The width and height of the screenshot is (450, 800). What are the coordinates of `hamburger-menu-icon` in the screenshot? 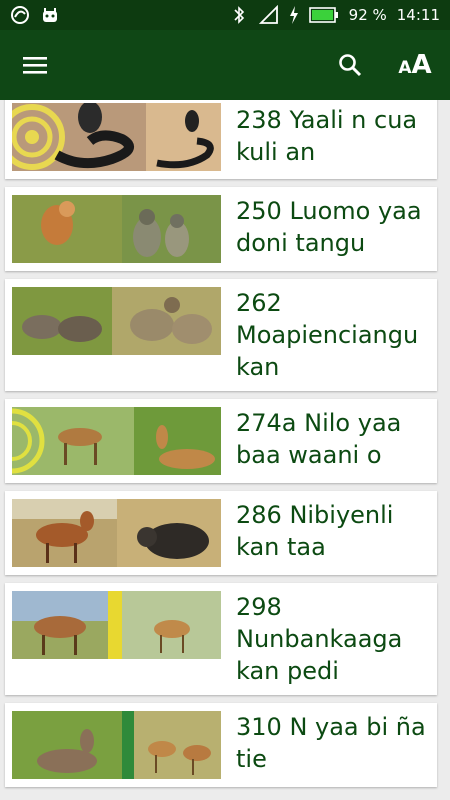 It's located at (35, 65).